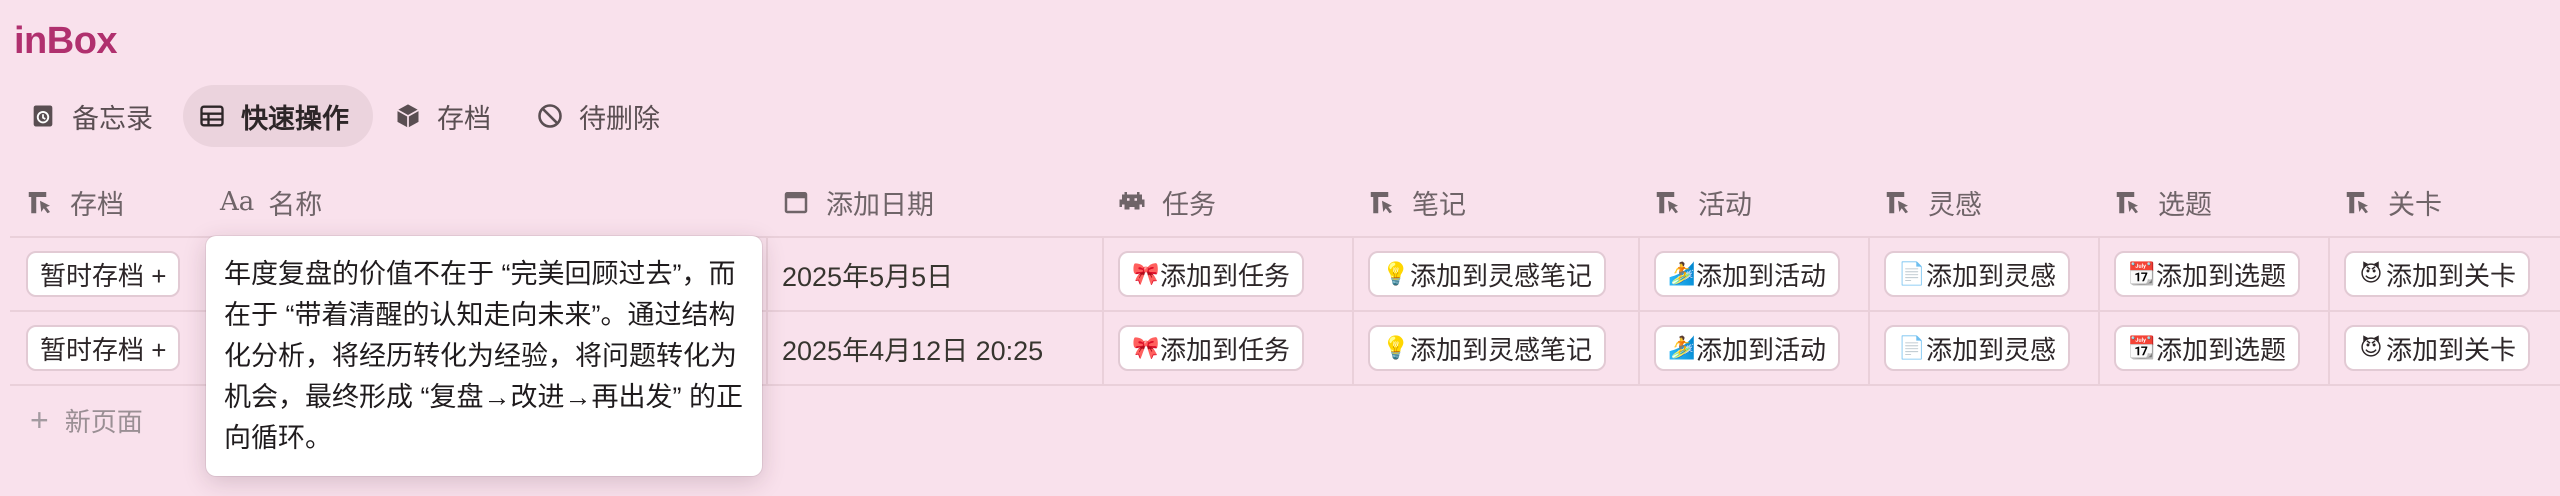 This screenshot has width=2560, height=496. I want to click on view-tabs: 备忘录 快速操作 存档 待删除, so click(349, 116).